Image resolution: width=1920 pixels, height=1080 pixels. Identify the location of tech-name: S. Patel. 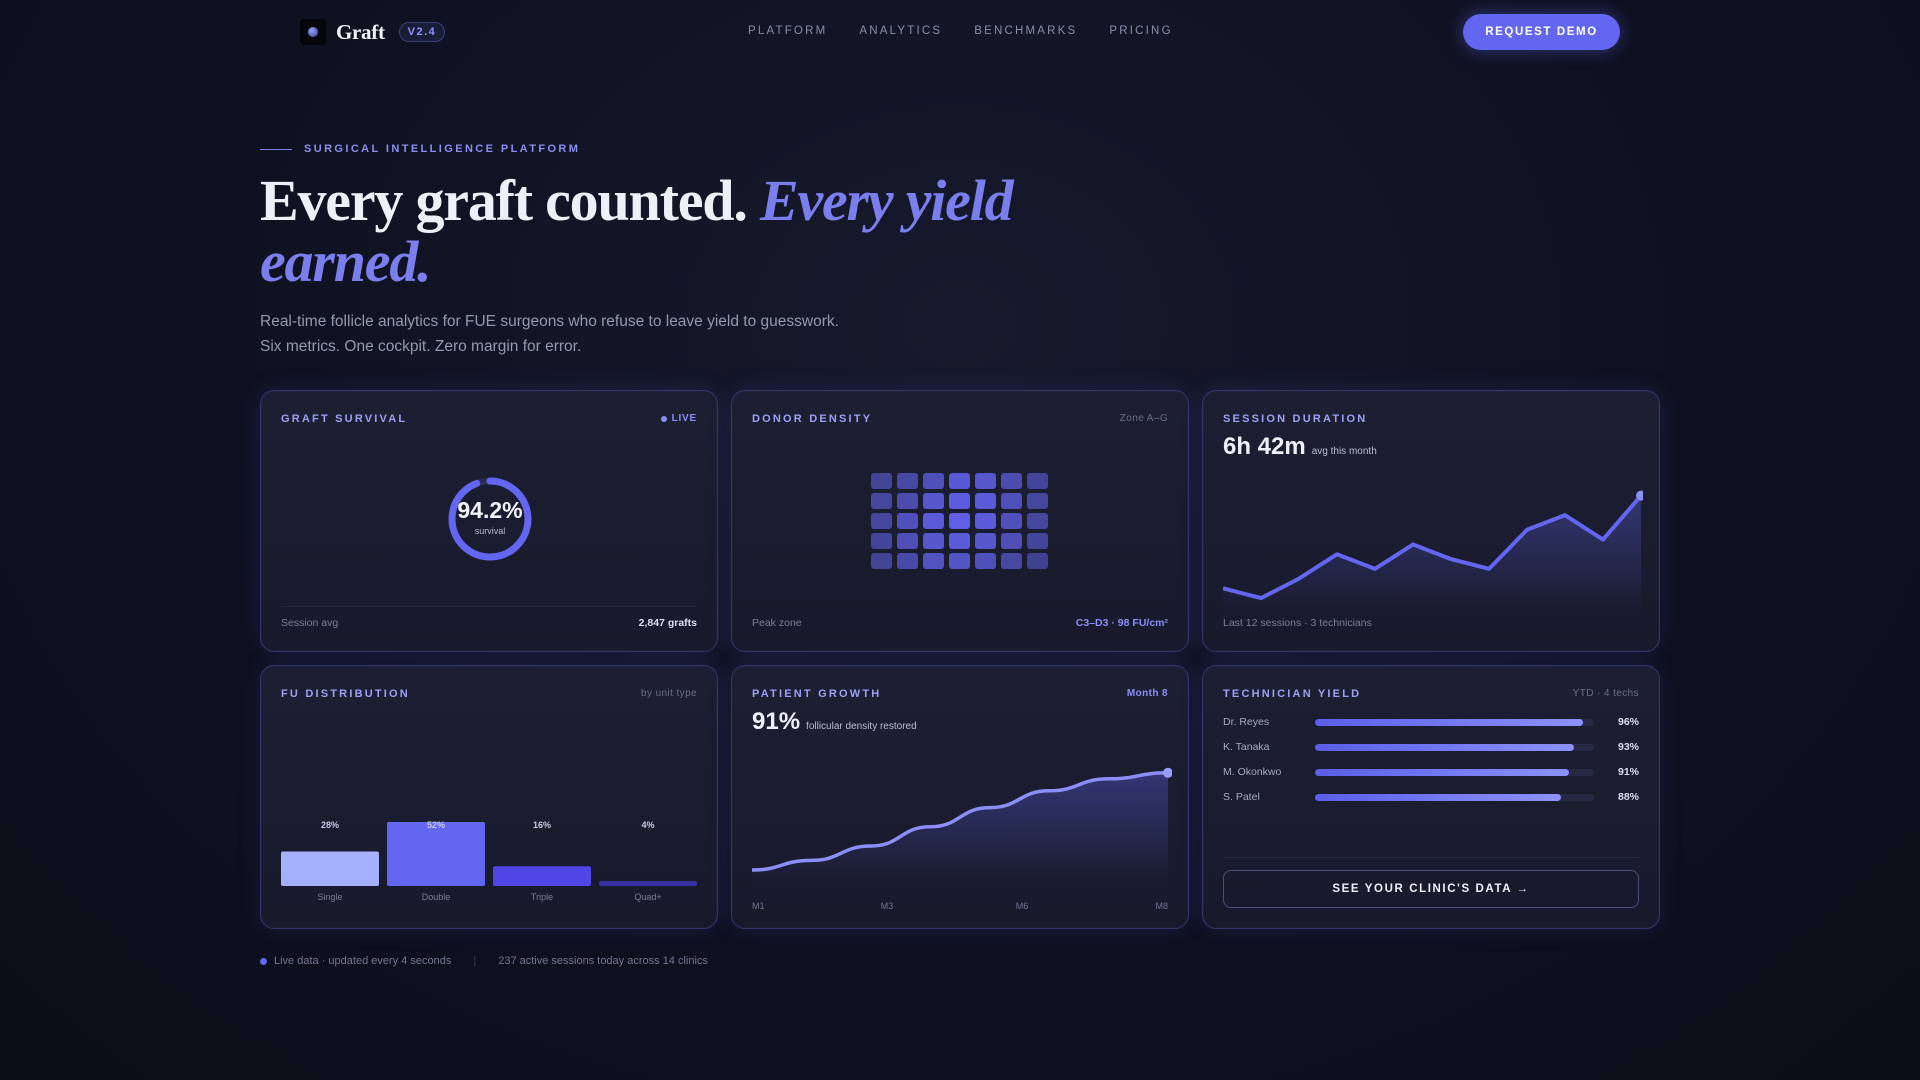
(1241, 797).